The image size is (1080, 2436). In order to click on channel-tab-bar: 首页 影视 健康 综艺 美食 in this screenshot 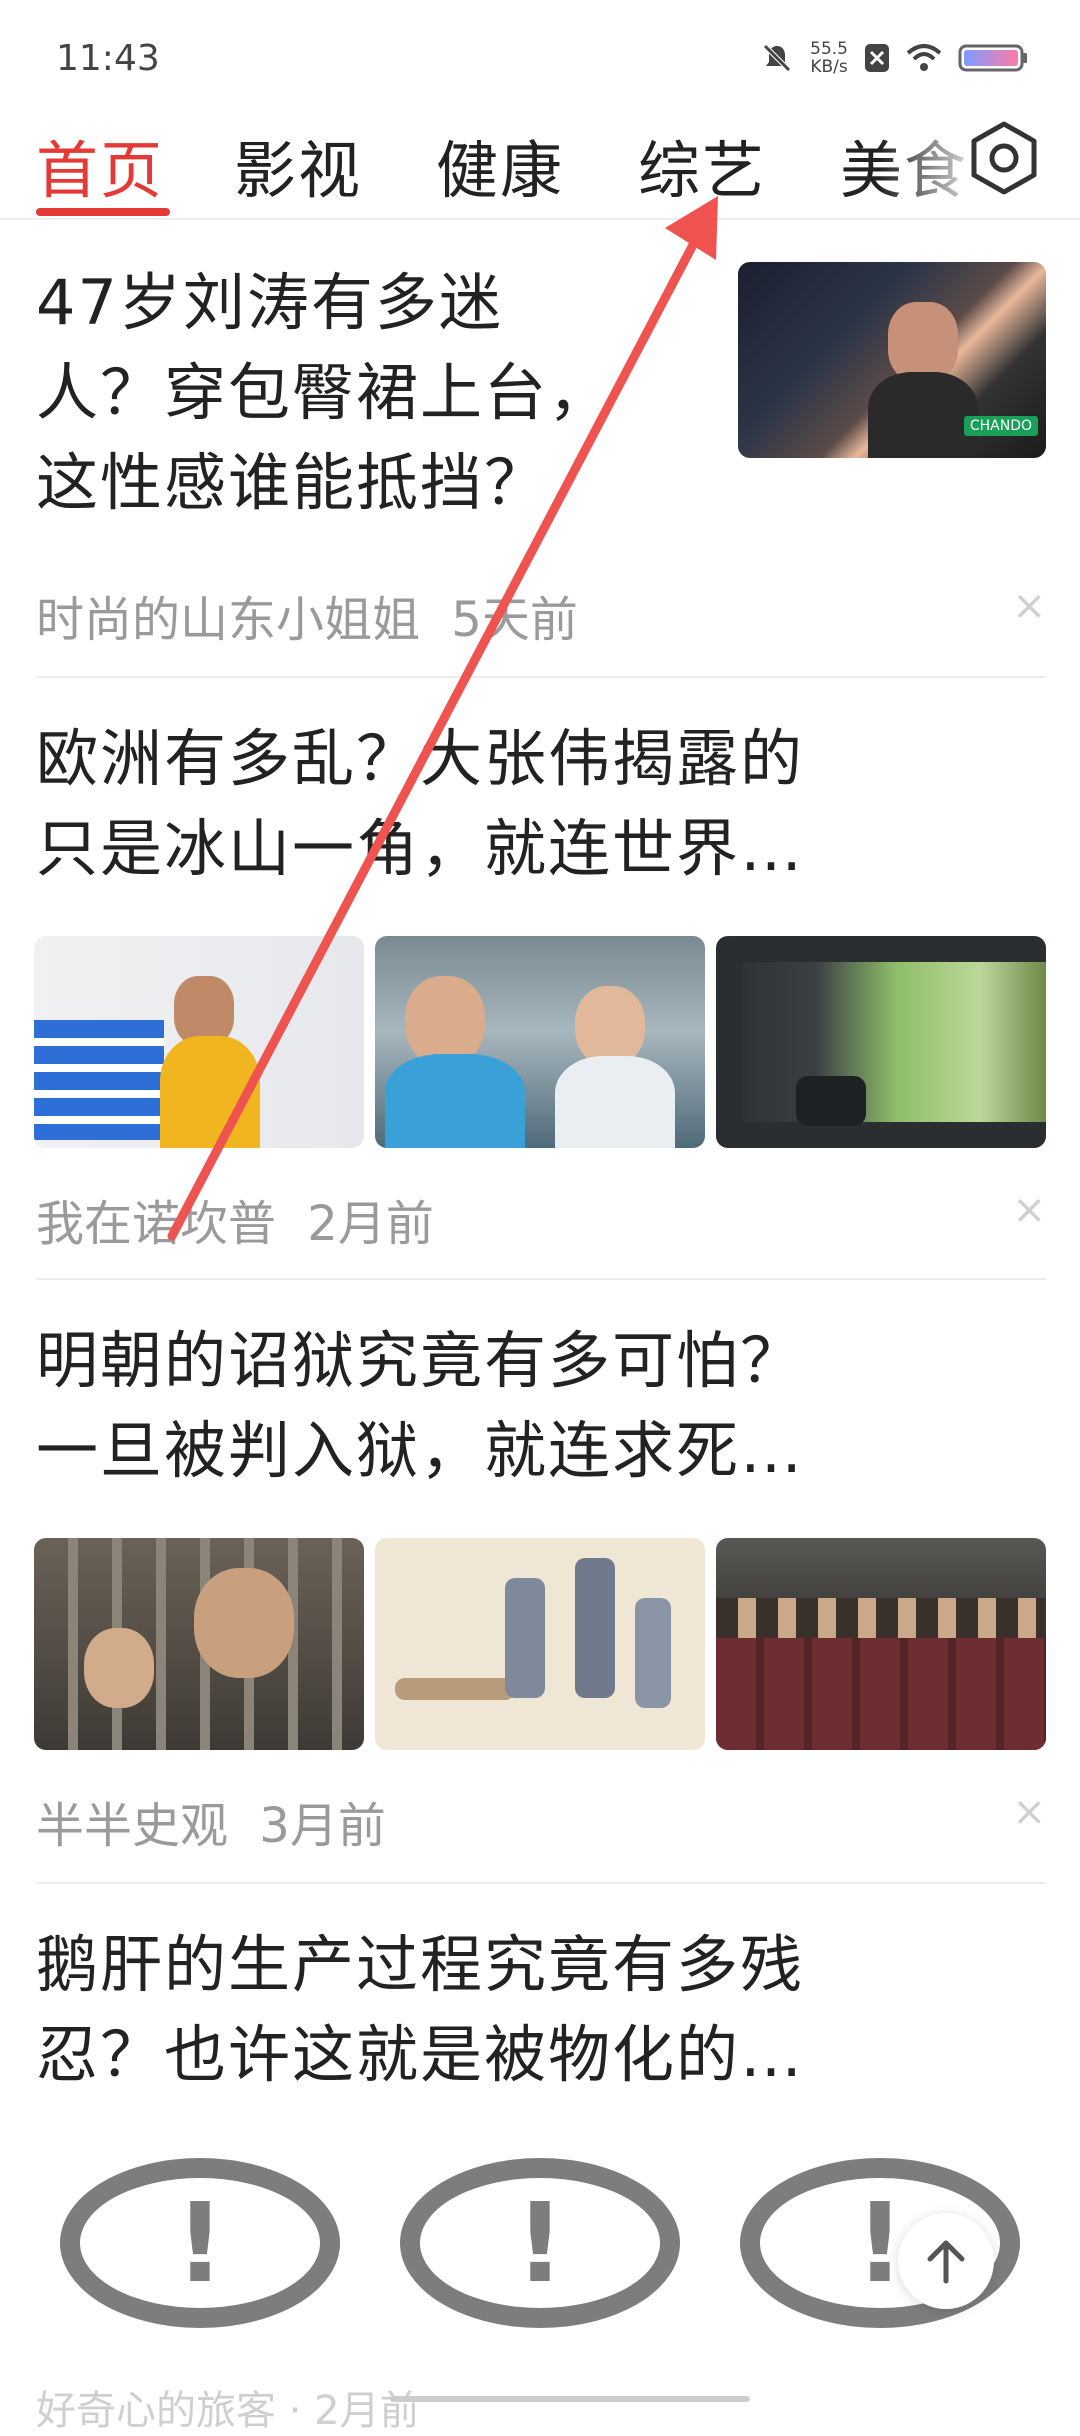, I will do `click(540, 166)`.